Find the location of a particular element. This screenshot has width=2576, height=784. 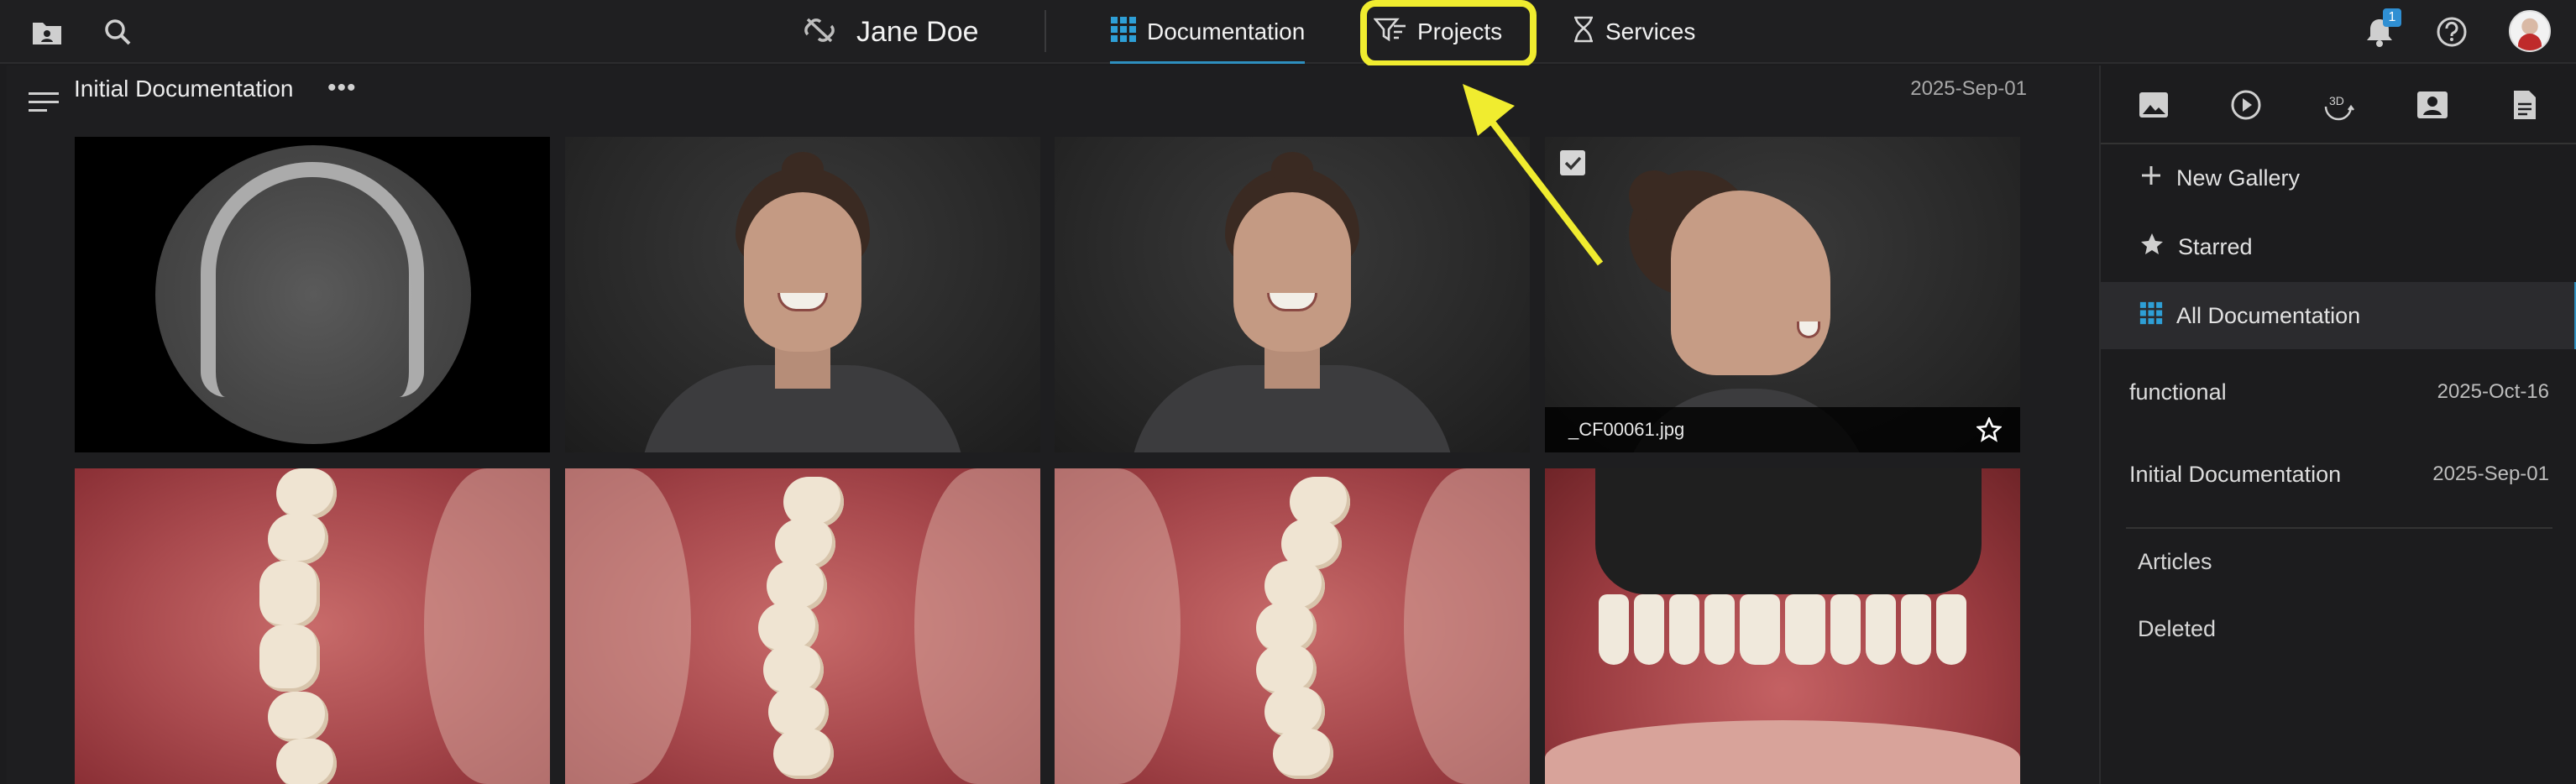

gallery-item-initial-documentation: Initial Documentation 2025-Sep-01 is located at coordinates (2339, 474).